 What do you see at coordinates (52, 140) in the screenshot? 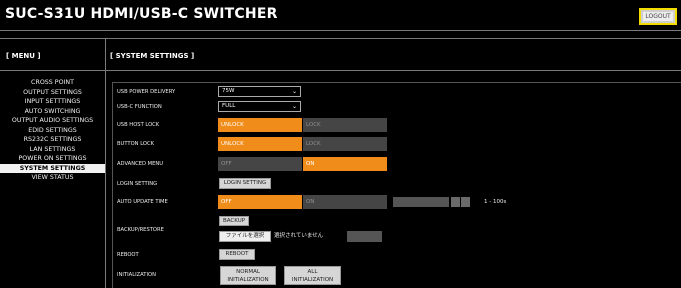
I see `menu-item-rs232c-settings: RS232C SETTINGS` at bounding box center [52, 140].